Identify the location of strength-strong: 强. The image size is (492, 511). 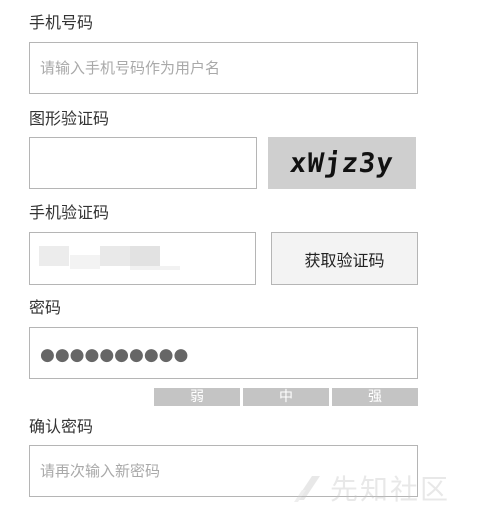
(375, 397).